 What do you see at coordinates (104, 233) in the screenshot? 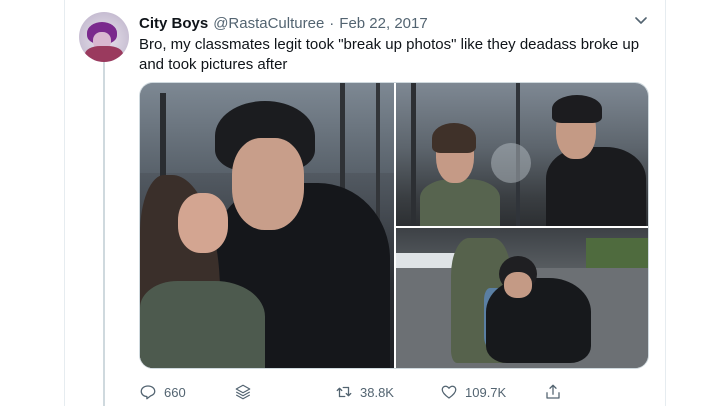
I see `thread-connector-line` at bounding box center [104, 233].